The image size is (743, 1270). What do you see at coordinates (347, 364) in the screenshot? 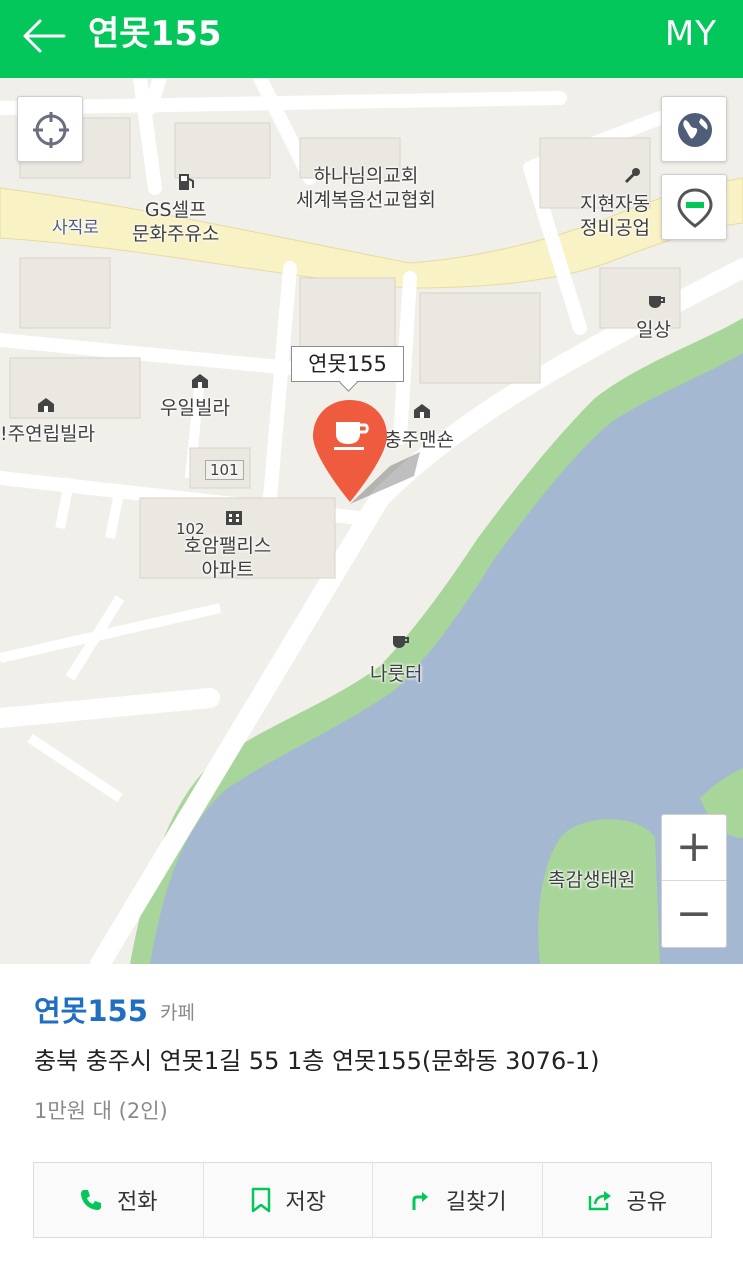
I see `place-callout: 연못155` at bounding box center [347, 364].